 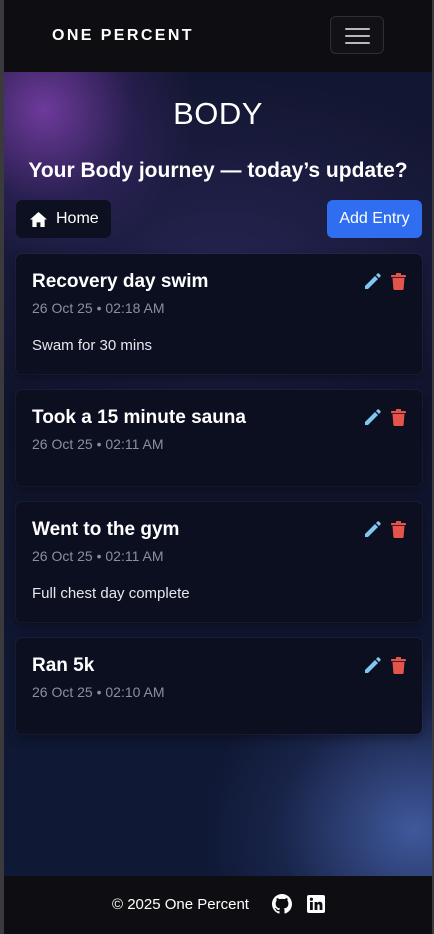 I want to click on footer-copyright: © 2025 One Percent, so click(x=180, y=904).